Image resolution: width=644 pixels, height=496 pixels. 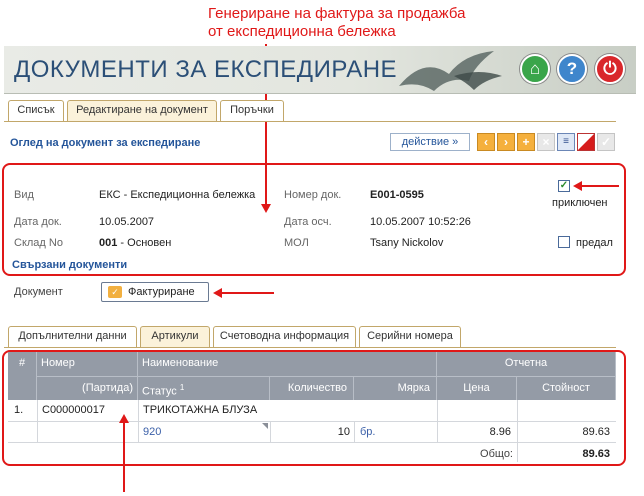 I want to click on row-price: 8.96, so click(x=500, y=432).